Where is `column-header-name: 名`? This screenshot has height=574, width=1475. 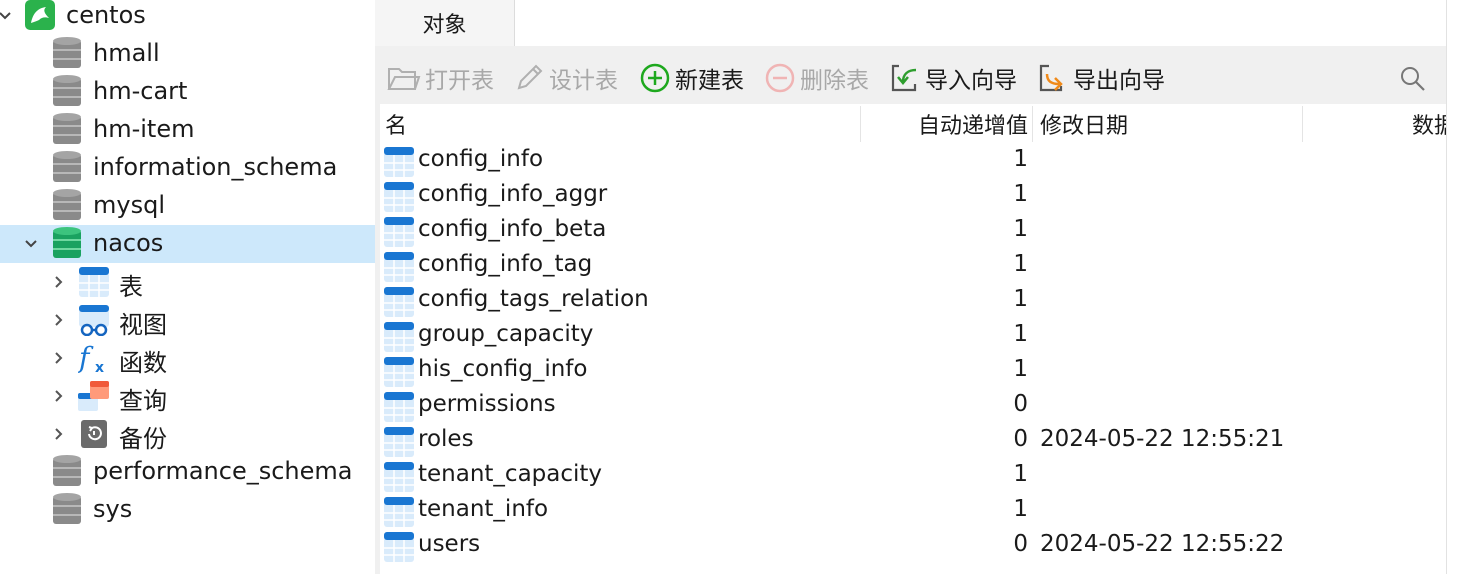
column-header-name: 名 is located at coordinates (396, 124).